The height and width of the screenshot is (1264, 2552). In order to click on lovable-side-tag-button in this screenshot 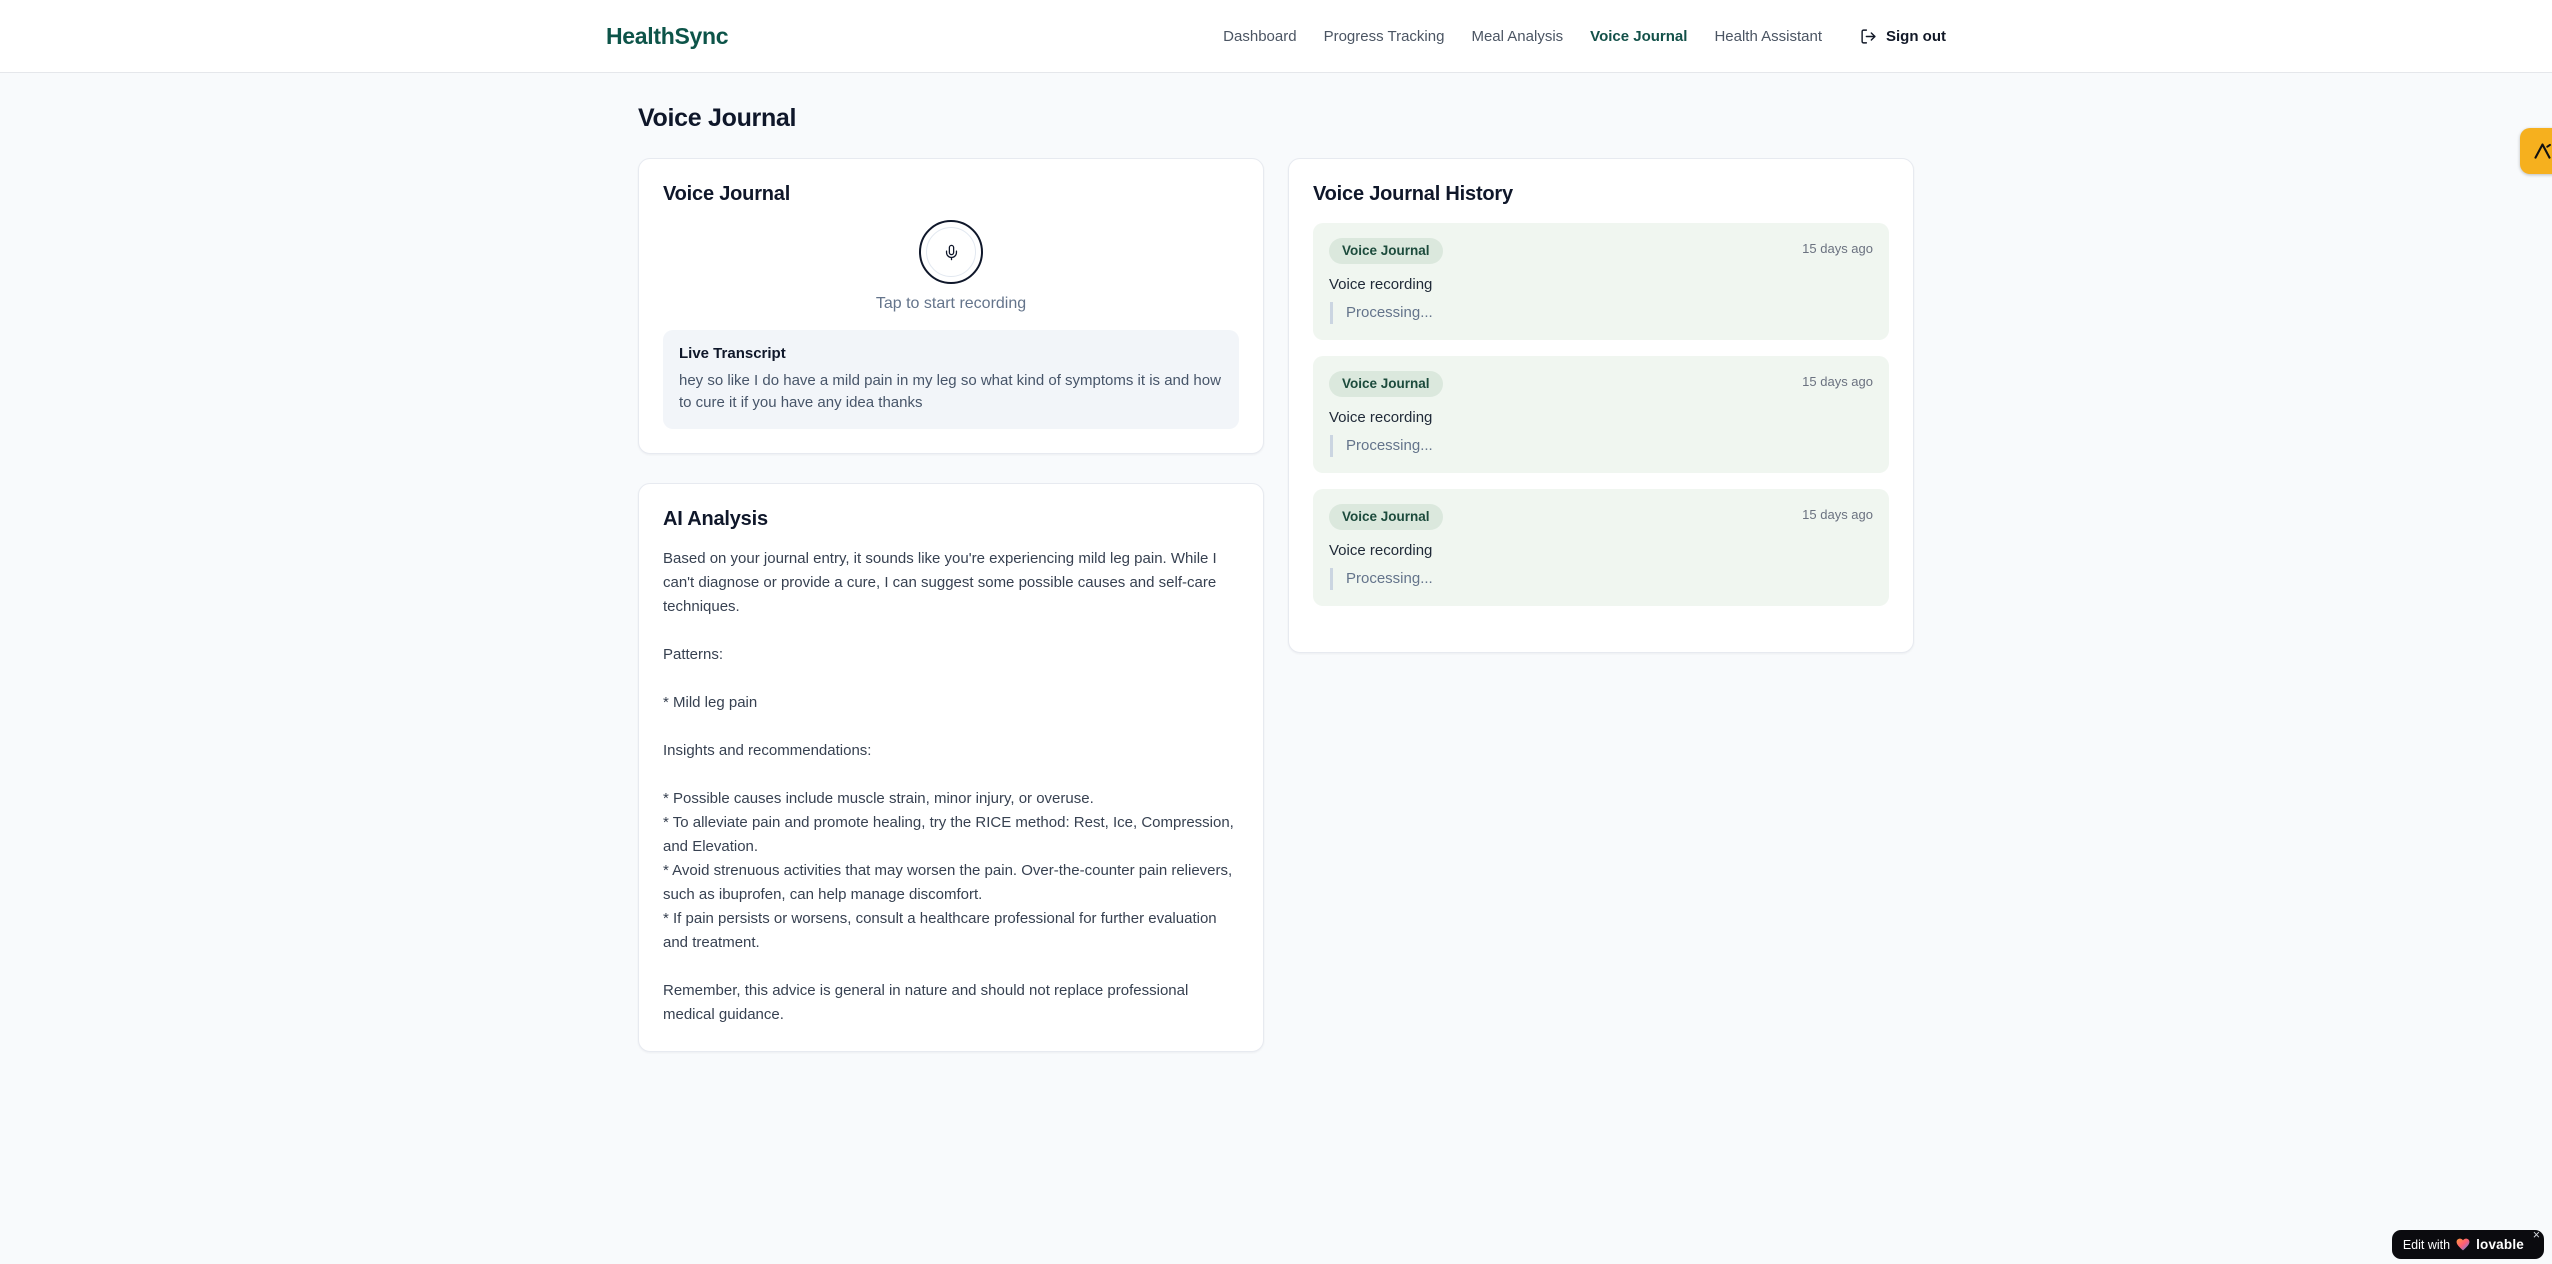, I will do `click(2536, 151)`.